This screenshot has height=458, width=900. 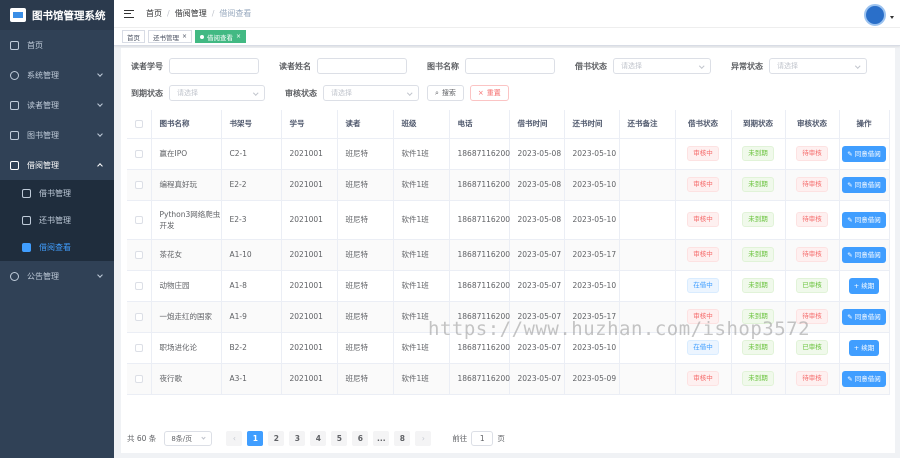 I want to click on borrow-date-cell: 2023-05-07, so click(x=537, y=255).